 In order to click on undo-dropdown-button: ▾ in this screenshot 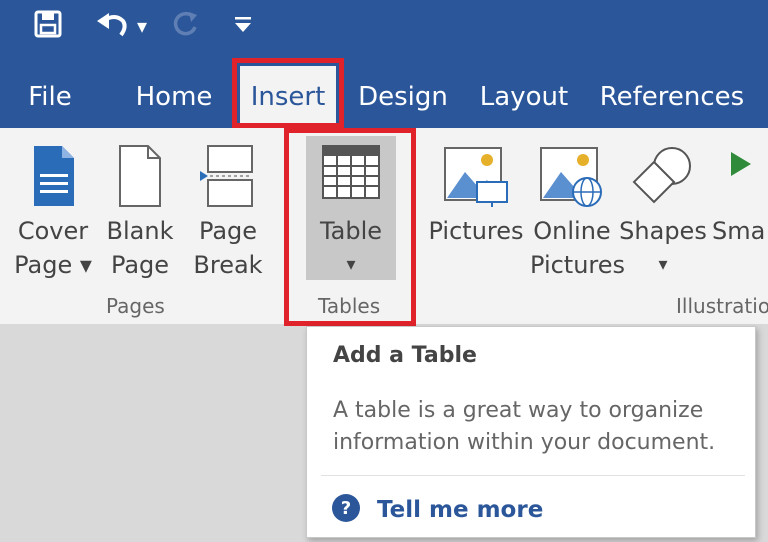, I will do `click(142, 26)`.